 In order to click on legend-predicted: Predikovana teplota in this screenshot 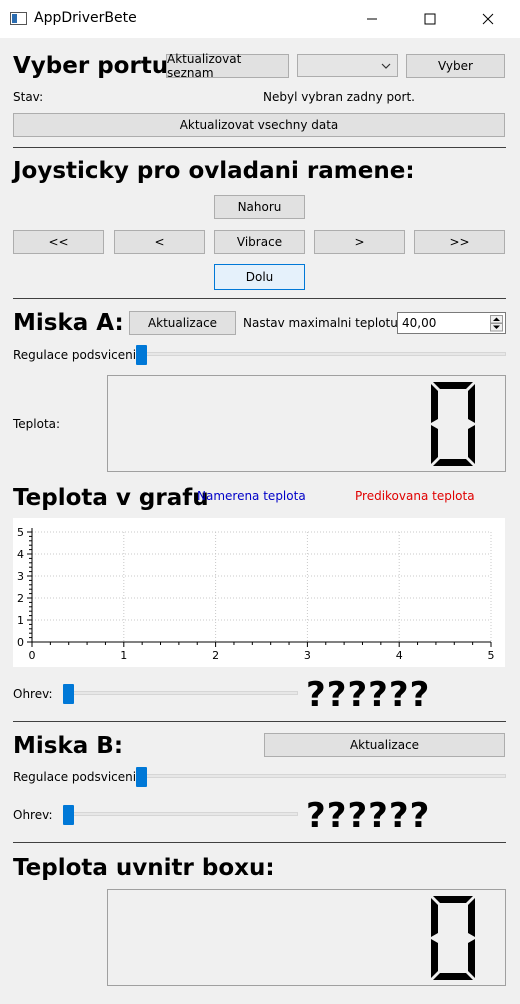, I will do `click(415, 496)`.